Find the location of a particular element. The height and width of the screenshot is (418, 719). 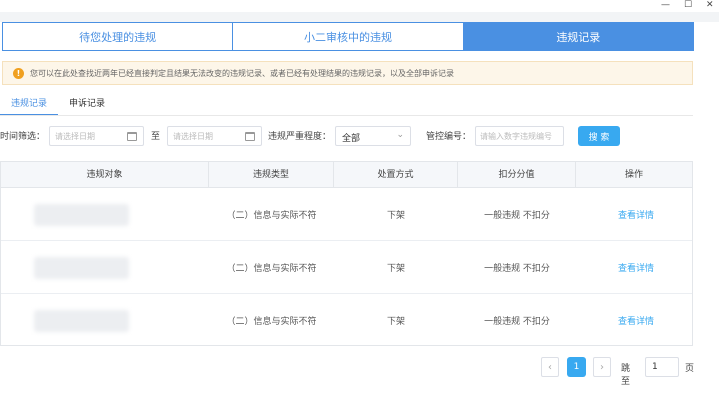

table-header: 违规对象 违规类型 处置方式 扣分分值 操作 is located at coordinates (346, 175).